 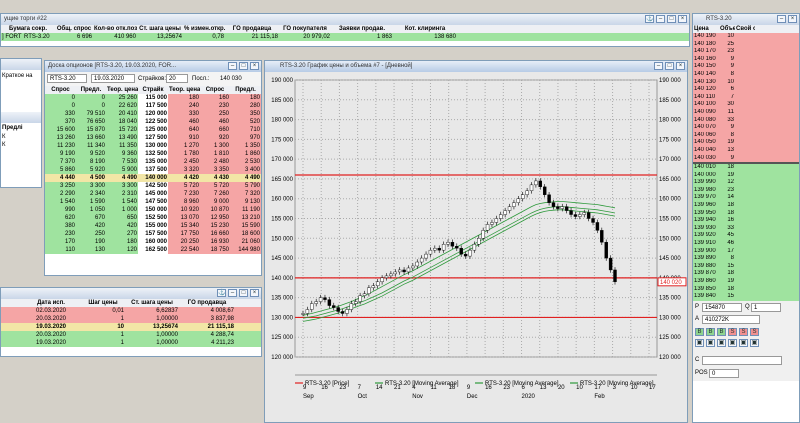 What do you see at coordinates (746, 221) in the screenshot?
I see `order-book-row: 139 940 16` at bounding box center [746, 221].